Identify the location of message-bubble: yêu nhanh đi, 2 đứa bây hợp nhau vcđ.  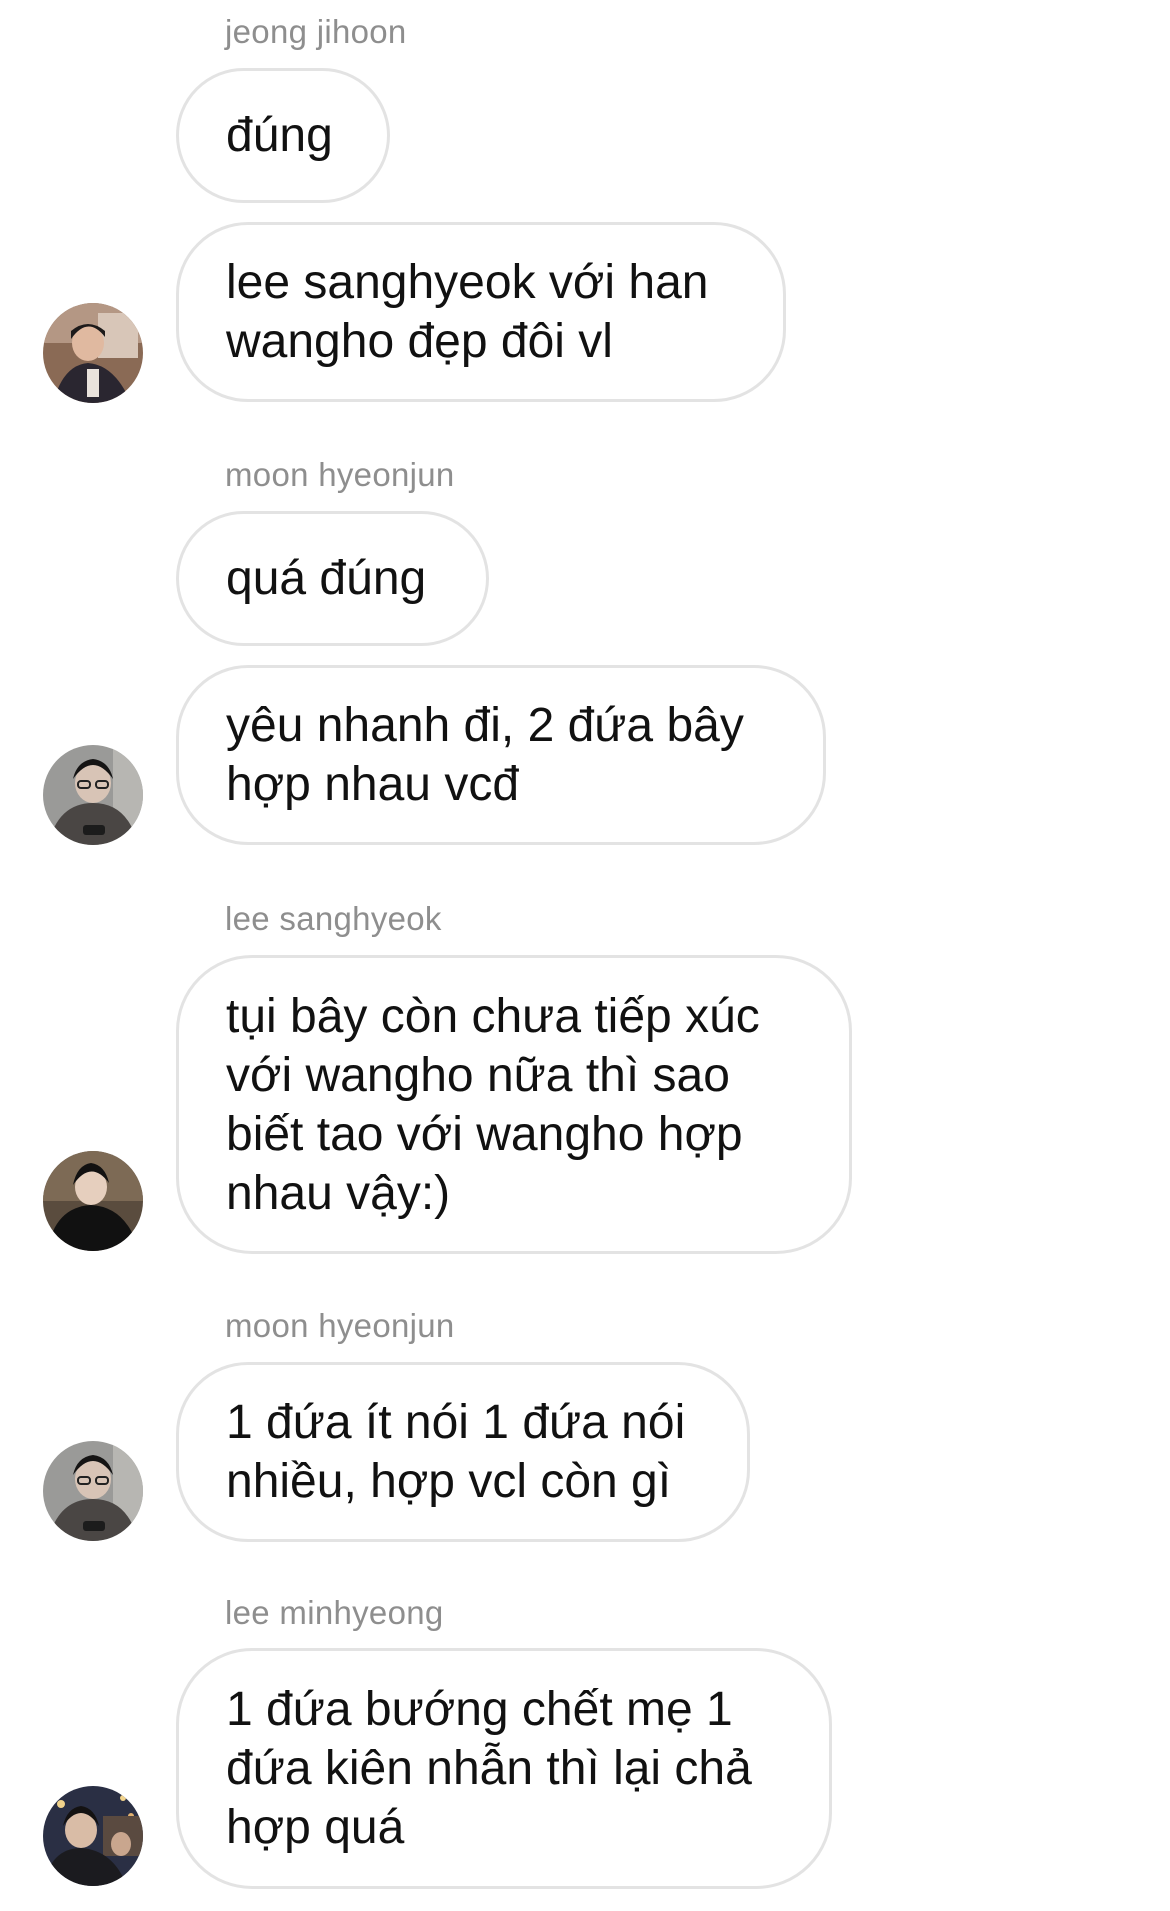
(501, 755).